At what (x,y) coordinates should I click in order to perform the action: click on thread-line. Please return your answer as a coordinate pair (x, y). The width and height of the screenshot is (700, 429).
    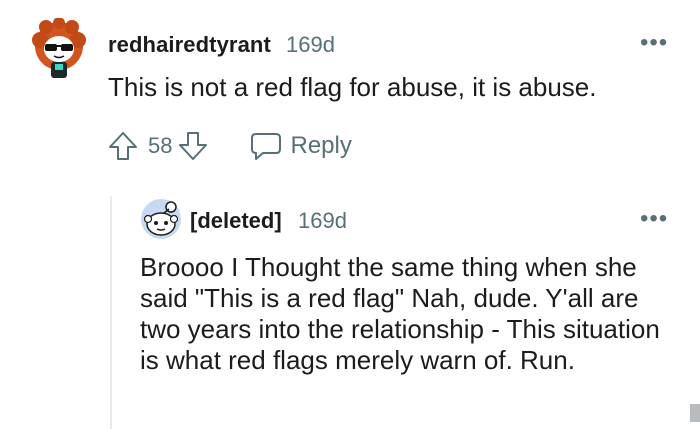
    Looking at the image, I should click on (111, 312).